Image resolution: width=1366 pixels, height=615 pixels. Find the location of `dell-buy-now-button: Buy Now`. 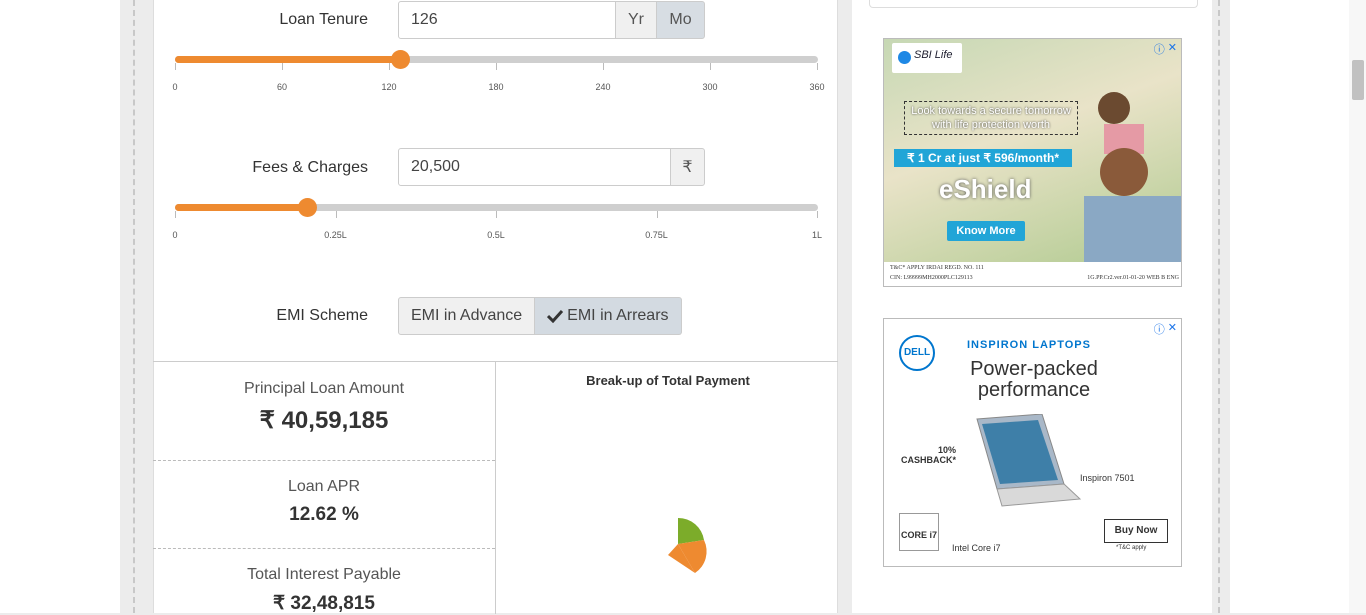

dell-buy-now-button: Buy Now is located at coordinates (1136, 531).